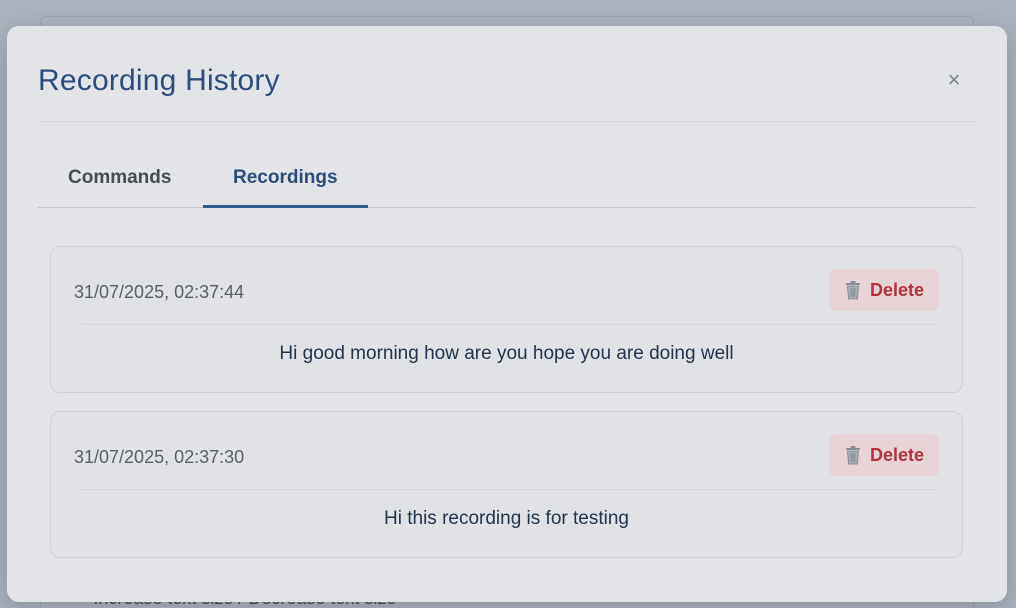 The height and width of the screenshot is (608, 1016). What do you see at coordinates (506, 177) in the screenshot?
I see `tab-bar: Commands Recordings` at bounding box center [506, 177].